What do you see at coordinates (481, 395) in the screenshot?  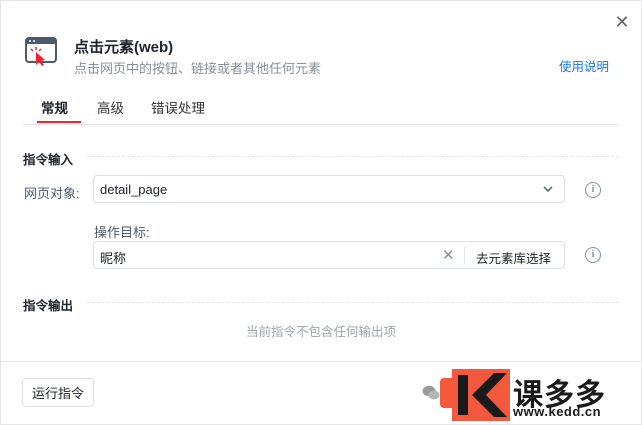 I see `kedd-logo-icon` at bounding box center [481, 395].